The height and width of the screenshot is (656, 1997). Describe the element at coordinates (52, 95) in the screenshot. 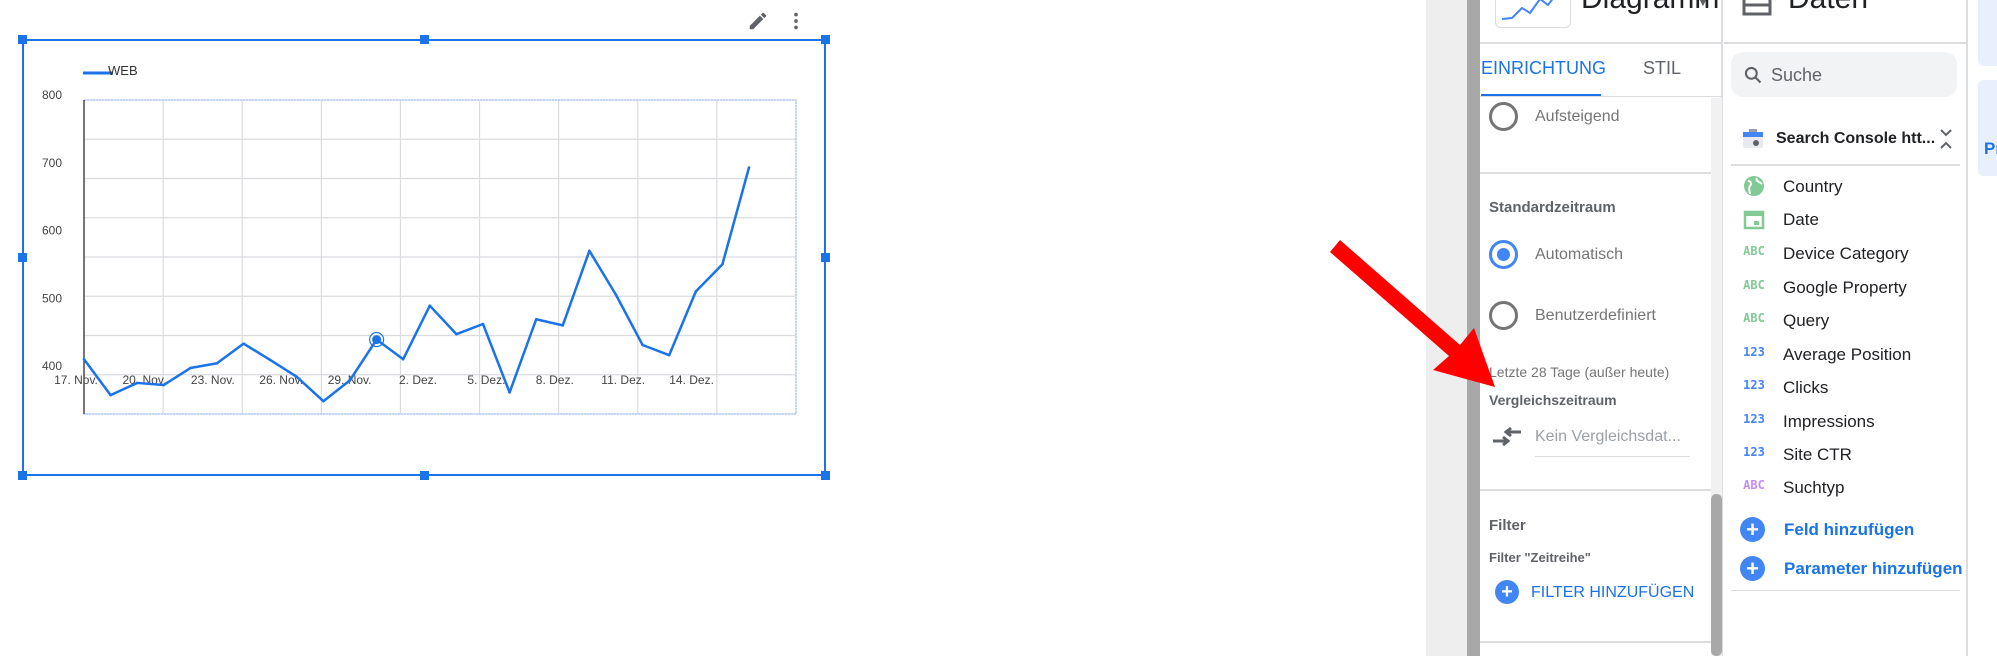

I see `y-tick-label: 800` at that location.